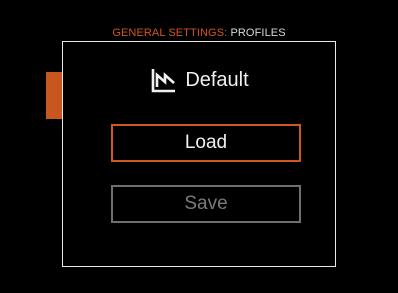  I want to click on current-profile: Default, so click(199, 80).